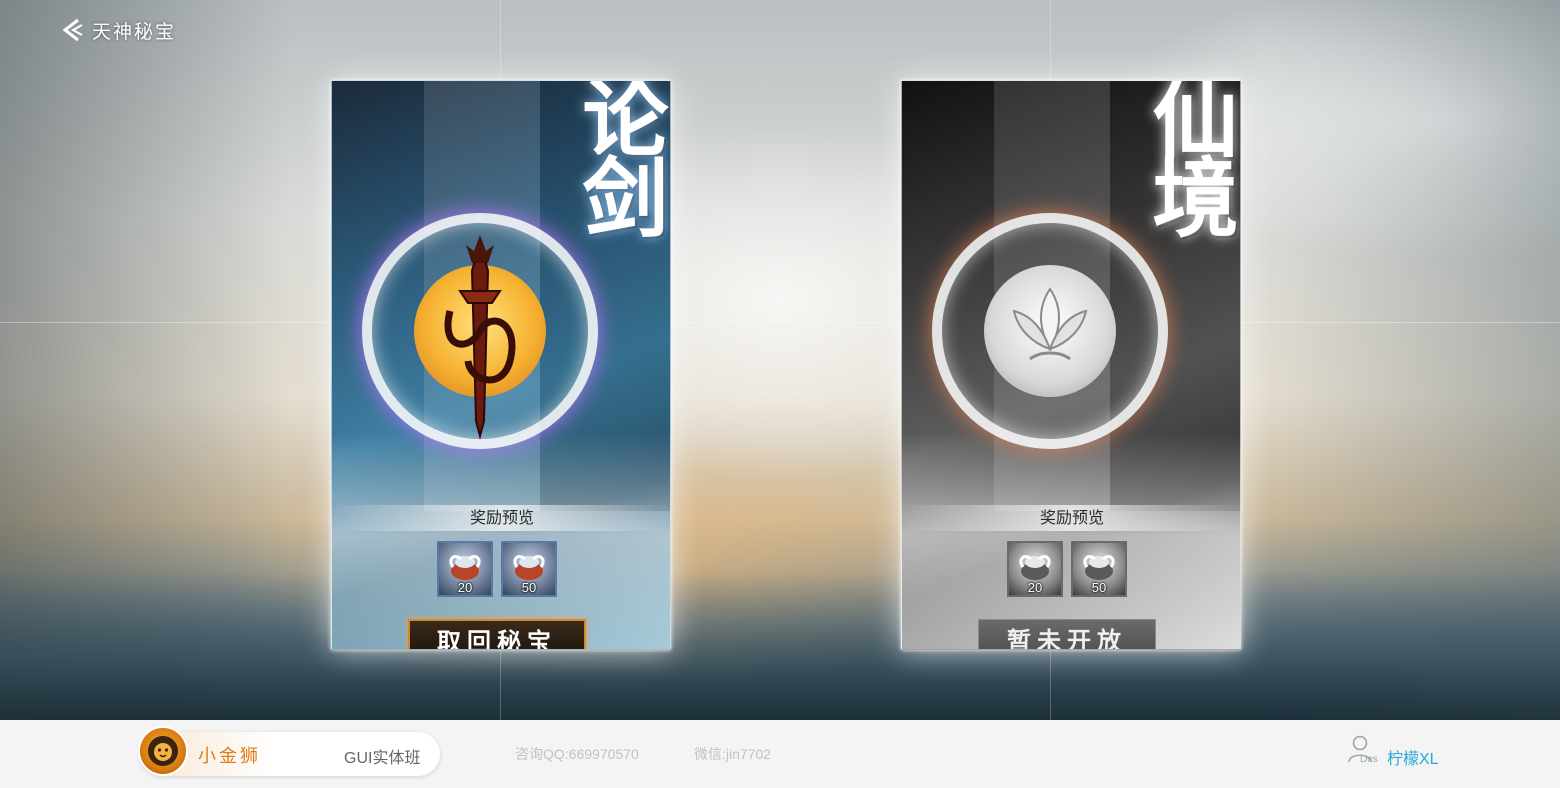 Image resolution: width=1560 pixels, height=788 pixels. Describe the element at coordinates (229, 756) in the screenshot. I see `brand-name: 小金狮` at that location.